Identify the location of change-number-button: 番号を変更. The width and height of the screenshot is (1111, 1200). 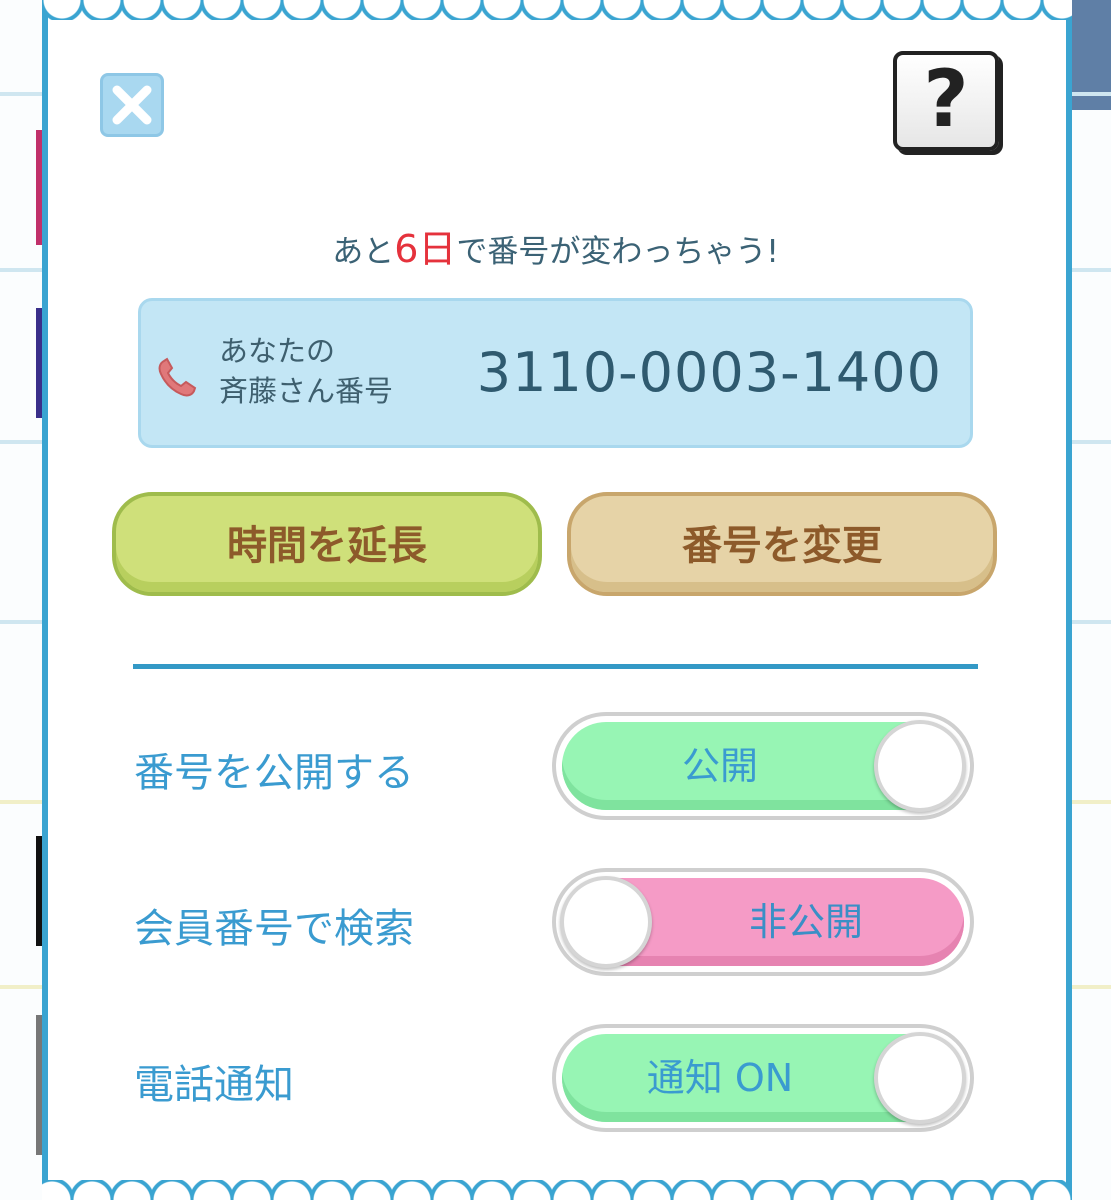
(782, 544).